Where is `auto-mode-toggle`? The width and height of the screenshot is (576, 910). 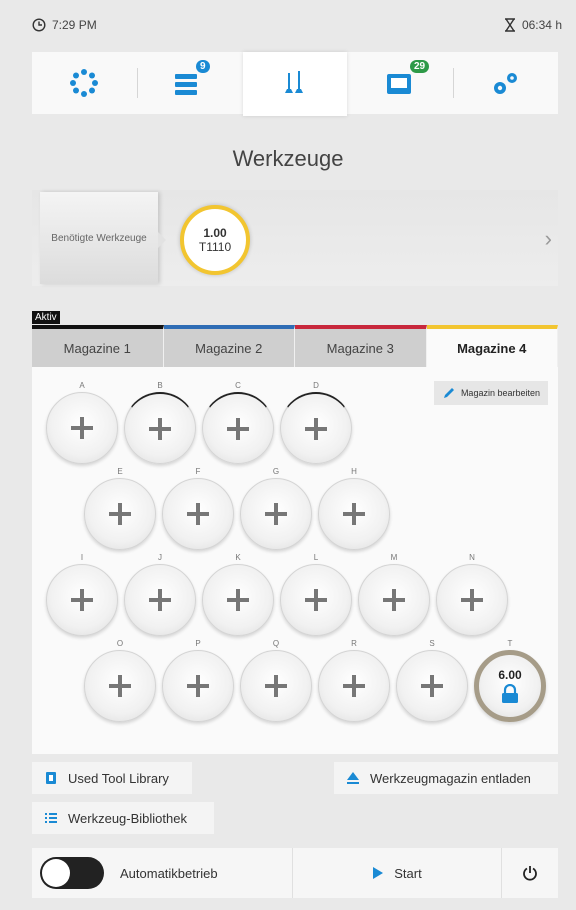 auto-mode-toggle is located at coordinates (72, 873).